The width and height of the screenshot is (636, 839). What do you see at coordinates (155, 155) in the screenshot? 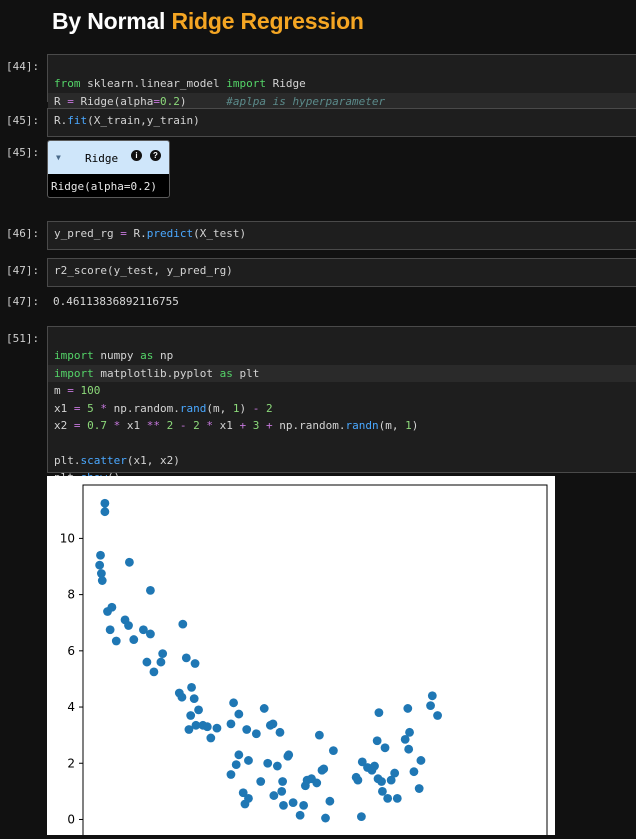
I see `help-icon: ?` at bounding box center [155, 155].